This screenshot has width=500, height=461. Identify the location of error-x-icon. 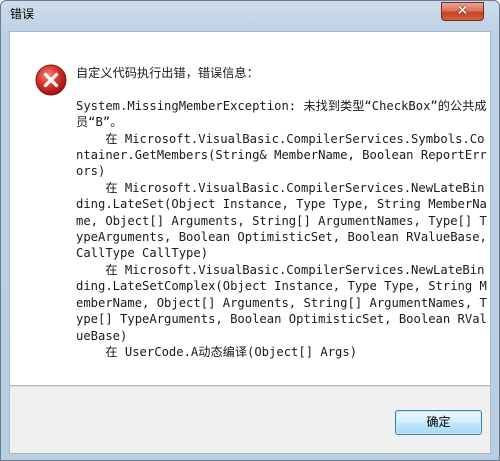
(51, 80).